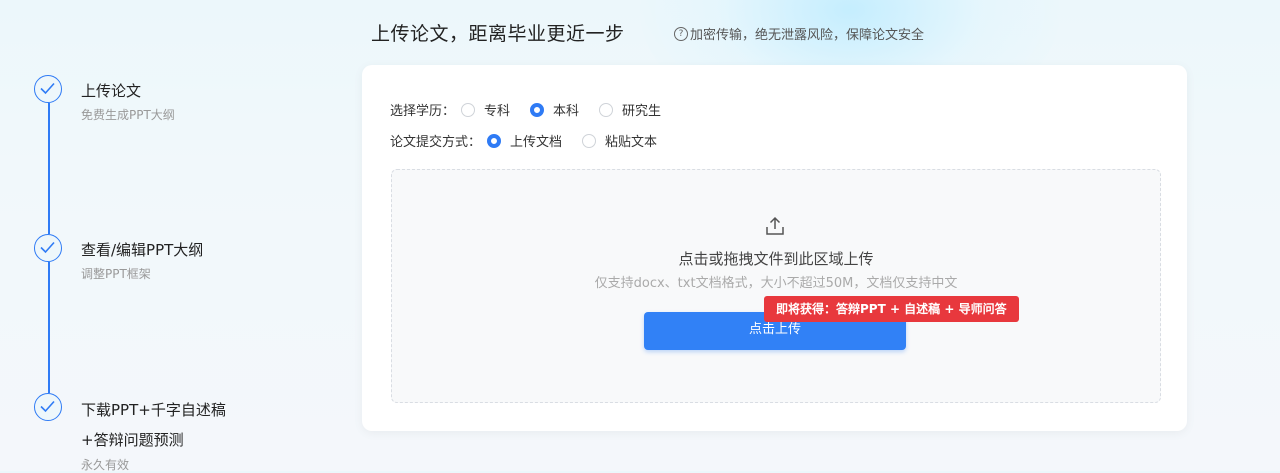 This screenshot has height=473, width=1280. I want to click on radio-label: 粘贴文本, so click(631, 142).